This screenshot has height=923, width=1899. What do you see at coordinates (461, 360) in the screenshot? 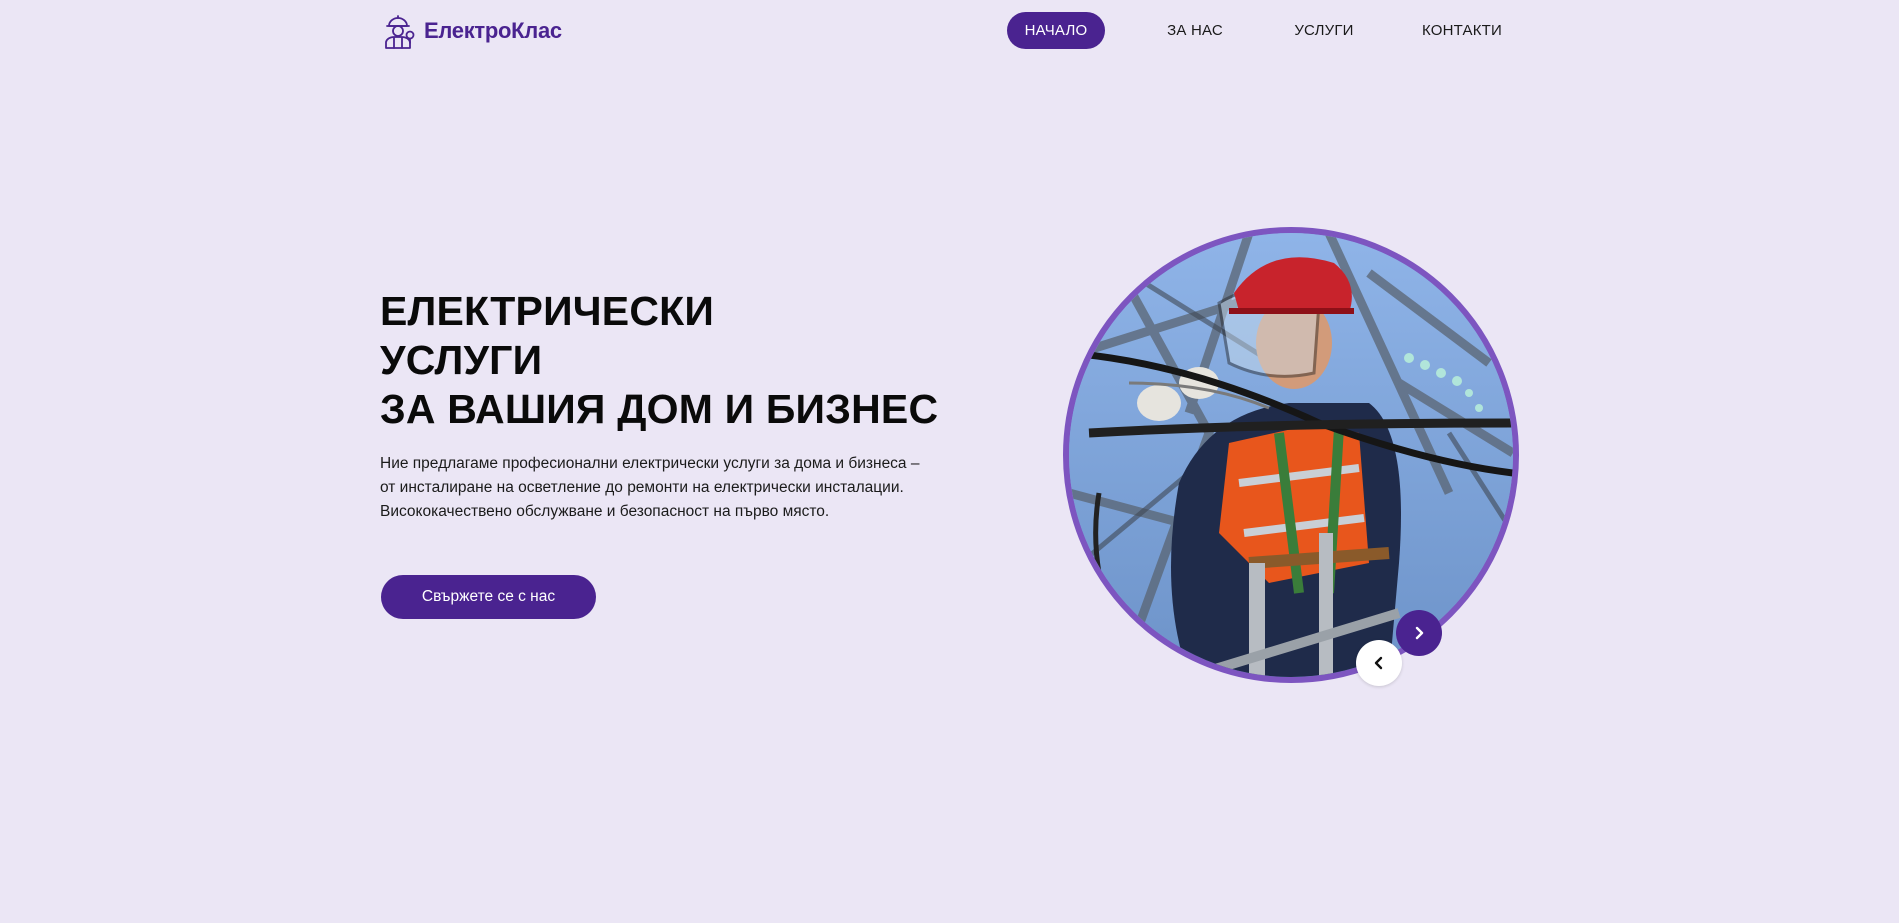
I see `hero-title-line: УСЛУГИ` at bounding box center [461, 360].